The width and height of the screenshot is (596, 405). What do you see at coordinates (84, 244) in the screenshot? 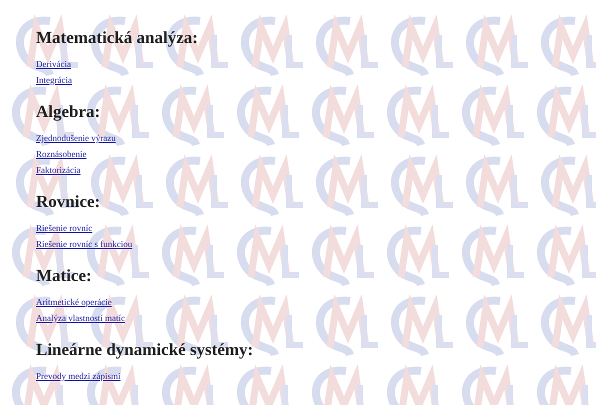
I see `topic-link: Riešenie rovníc s funkciou` at bounding box center [84, 244].